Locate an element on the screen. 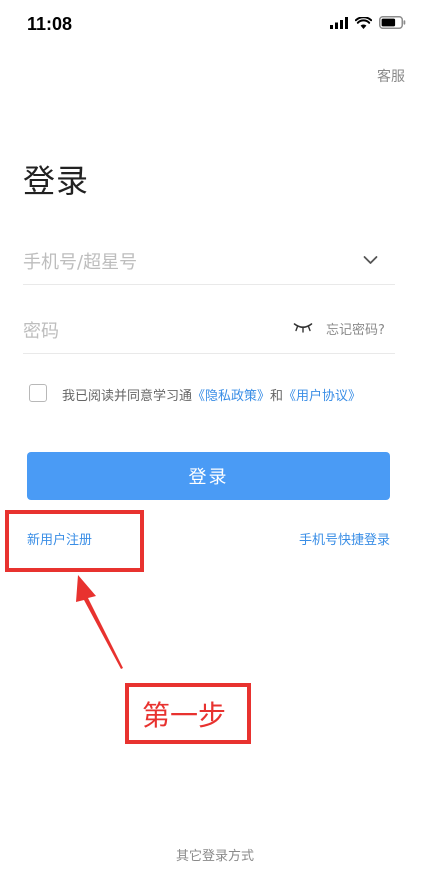 This screenshot has height=893, width=430. customer-service-link: 客服 is located at coordinates (391, 76).